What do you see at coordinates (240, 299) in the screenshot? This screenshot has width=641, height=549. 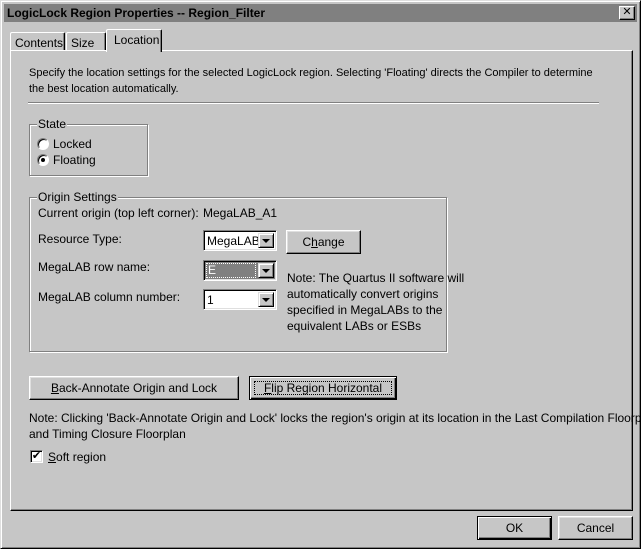 I see `column-number-select: 1` at bounding box center [240, 299].